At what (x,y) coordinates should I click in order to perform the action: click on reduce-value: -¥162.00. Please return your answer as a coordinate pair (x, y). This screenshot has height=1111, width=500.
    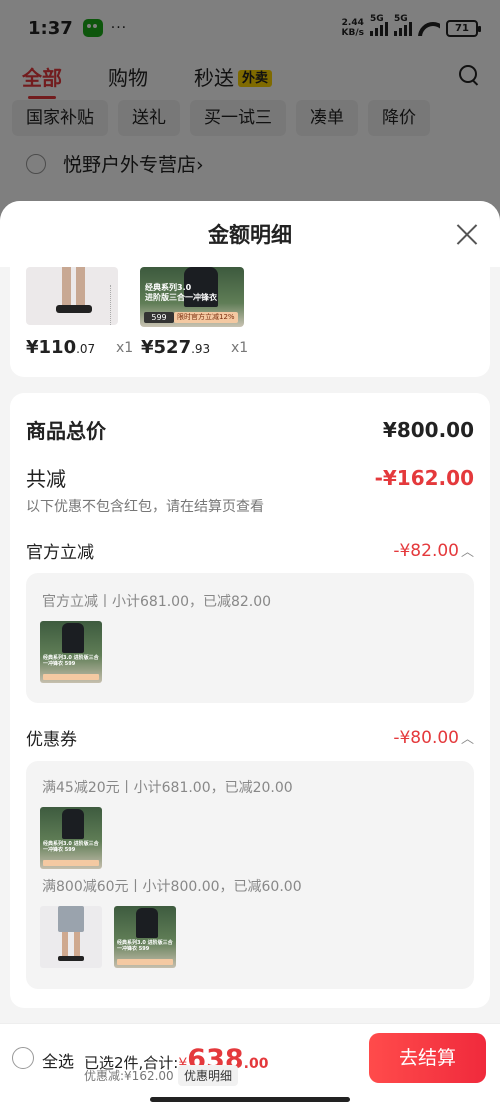
    Looking at the image, I should click on (424, 477).